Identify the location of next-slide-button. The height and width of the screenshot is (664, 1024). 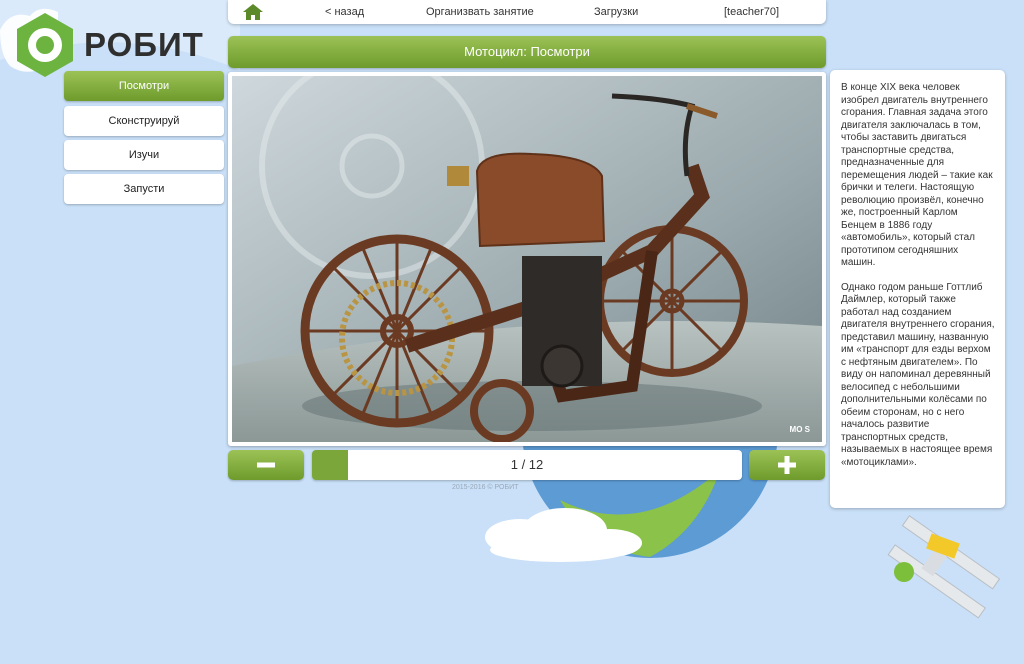
(787, 465).